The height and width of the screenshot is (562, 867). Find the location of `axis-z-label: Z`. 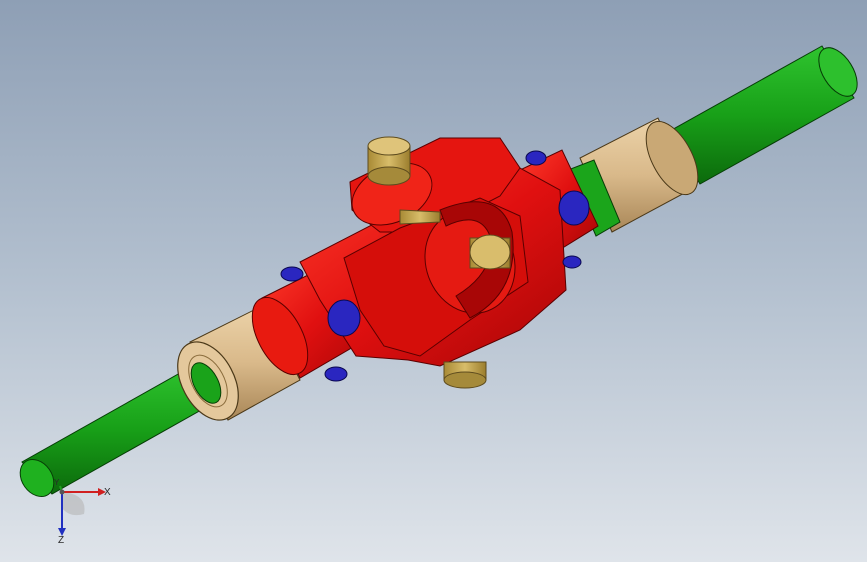

axis-z-label: Z is located at coordinates (61, 540).